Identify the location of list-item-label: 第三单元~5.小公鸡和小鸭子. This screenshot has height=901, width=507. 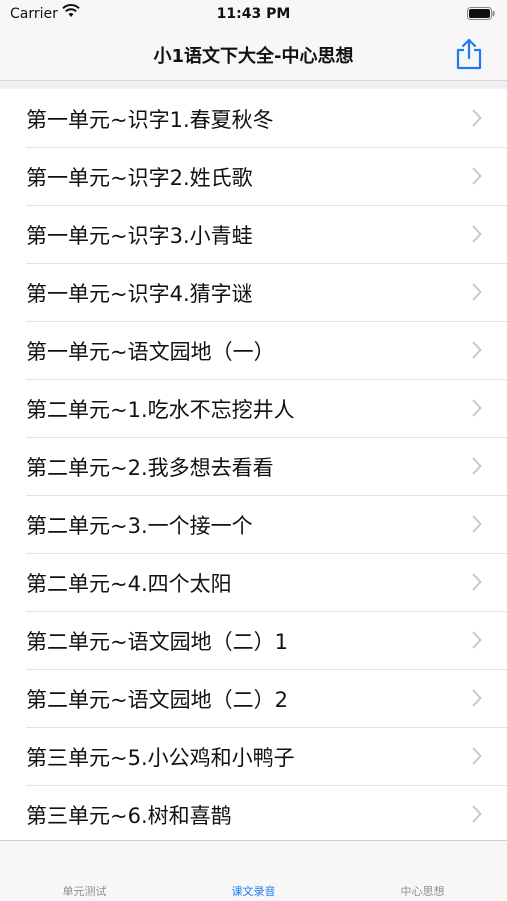
(160, 758).